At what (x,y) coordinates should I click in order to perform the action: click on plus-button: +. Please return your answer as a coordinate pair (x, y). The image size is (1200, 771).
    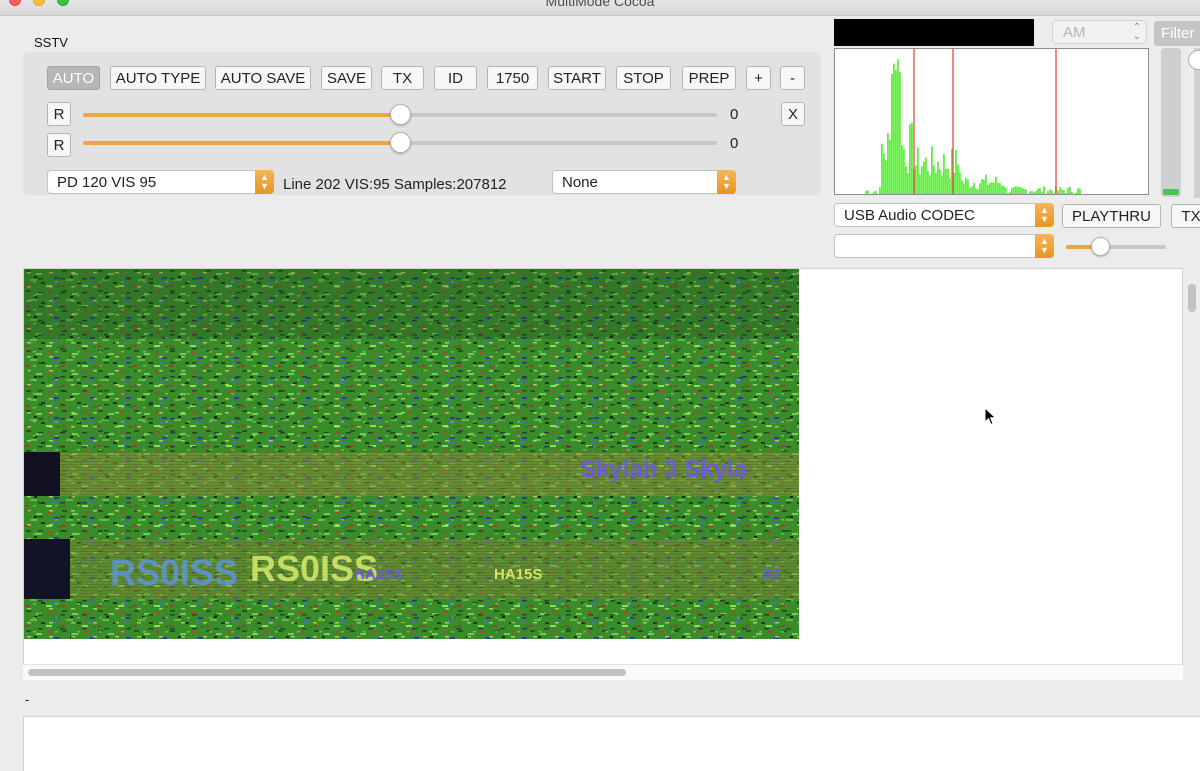
    Looking at the image, I should click on (758, 78).